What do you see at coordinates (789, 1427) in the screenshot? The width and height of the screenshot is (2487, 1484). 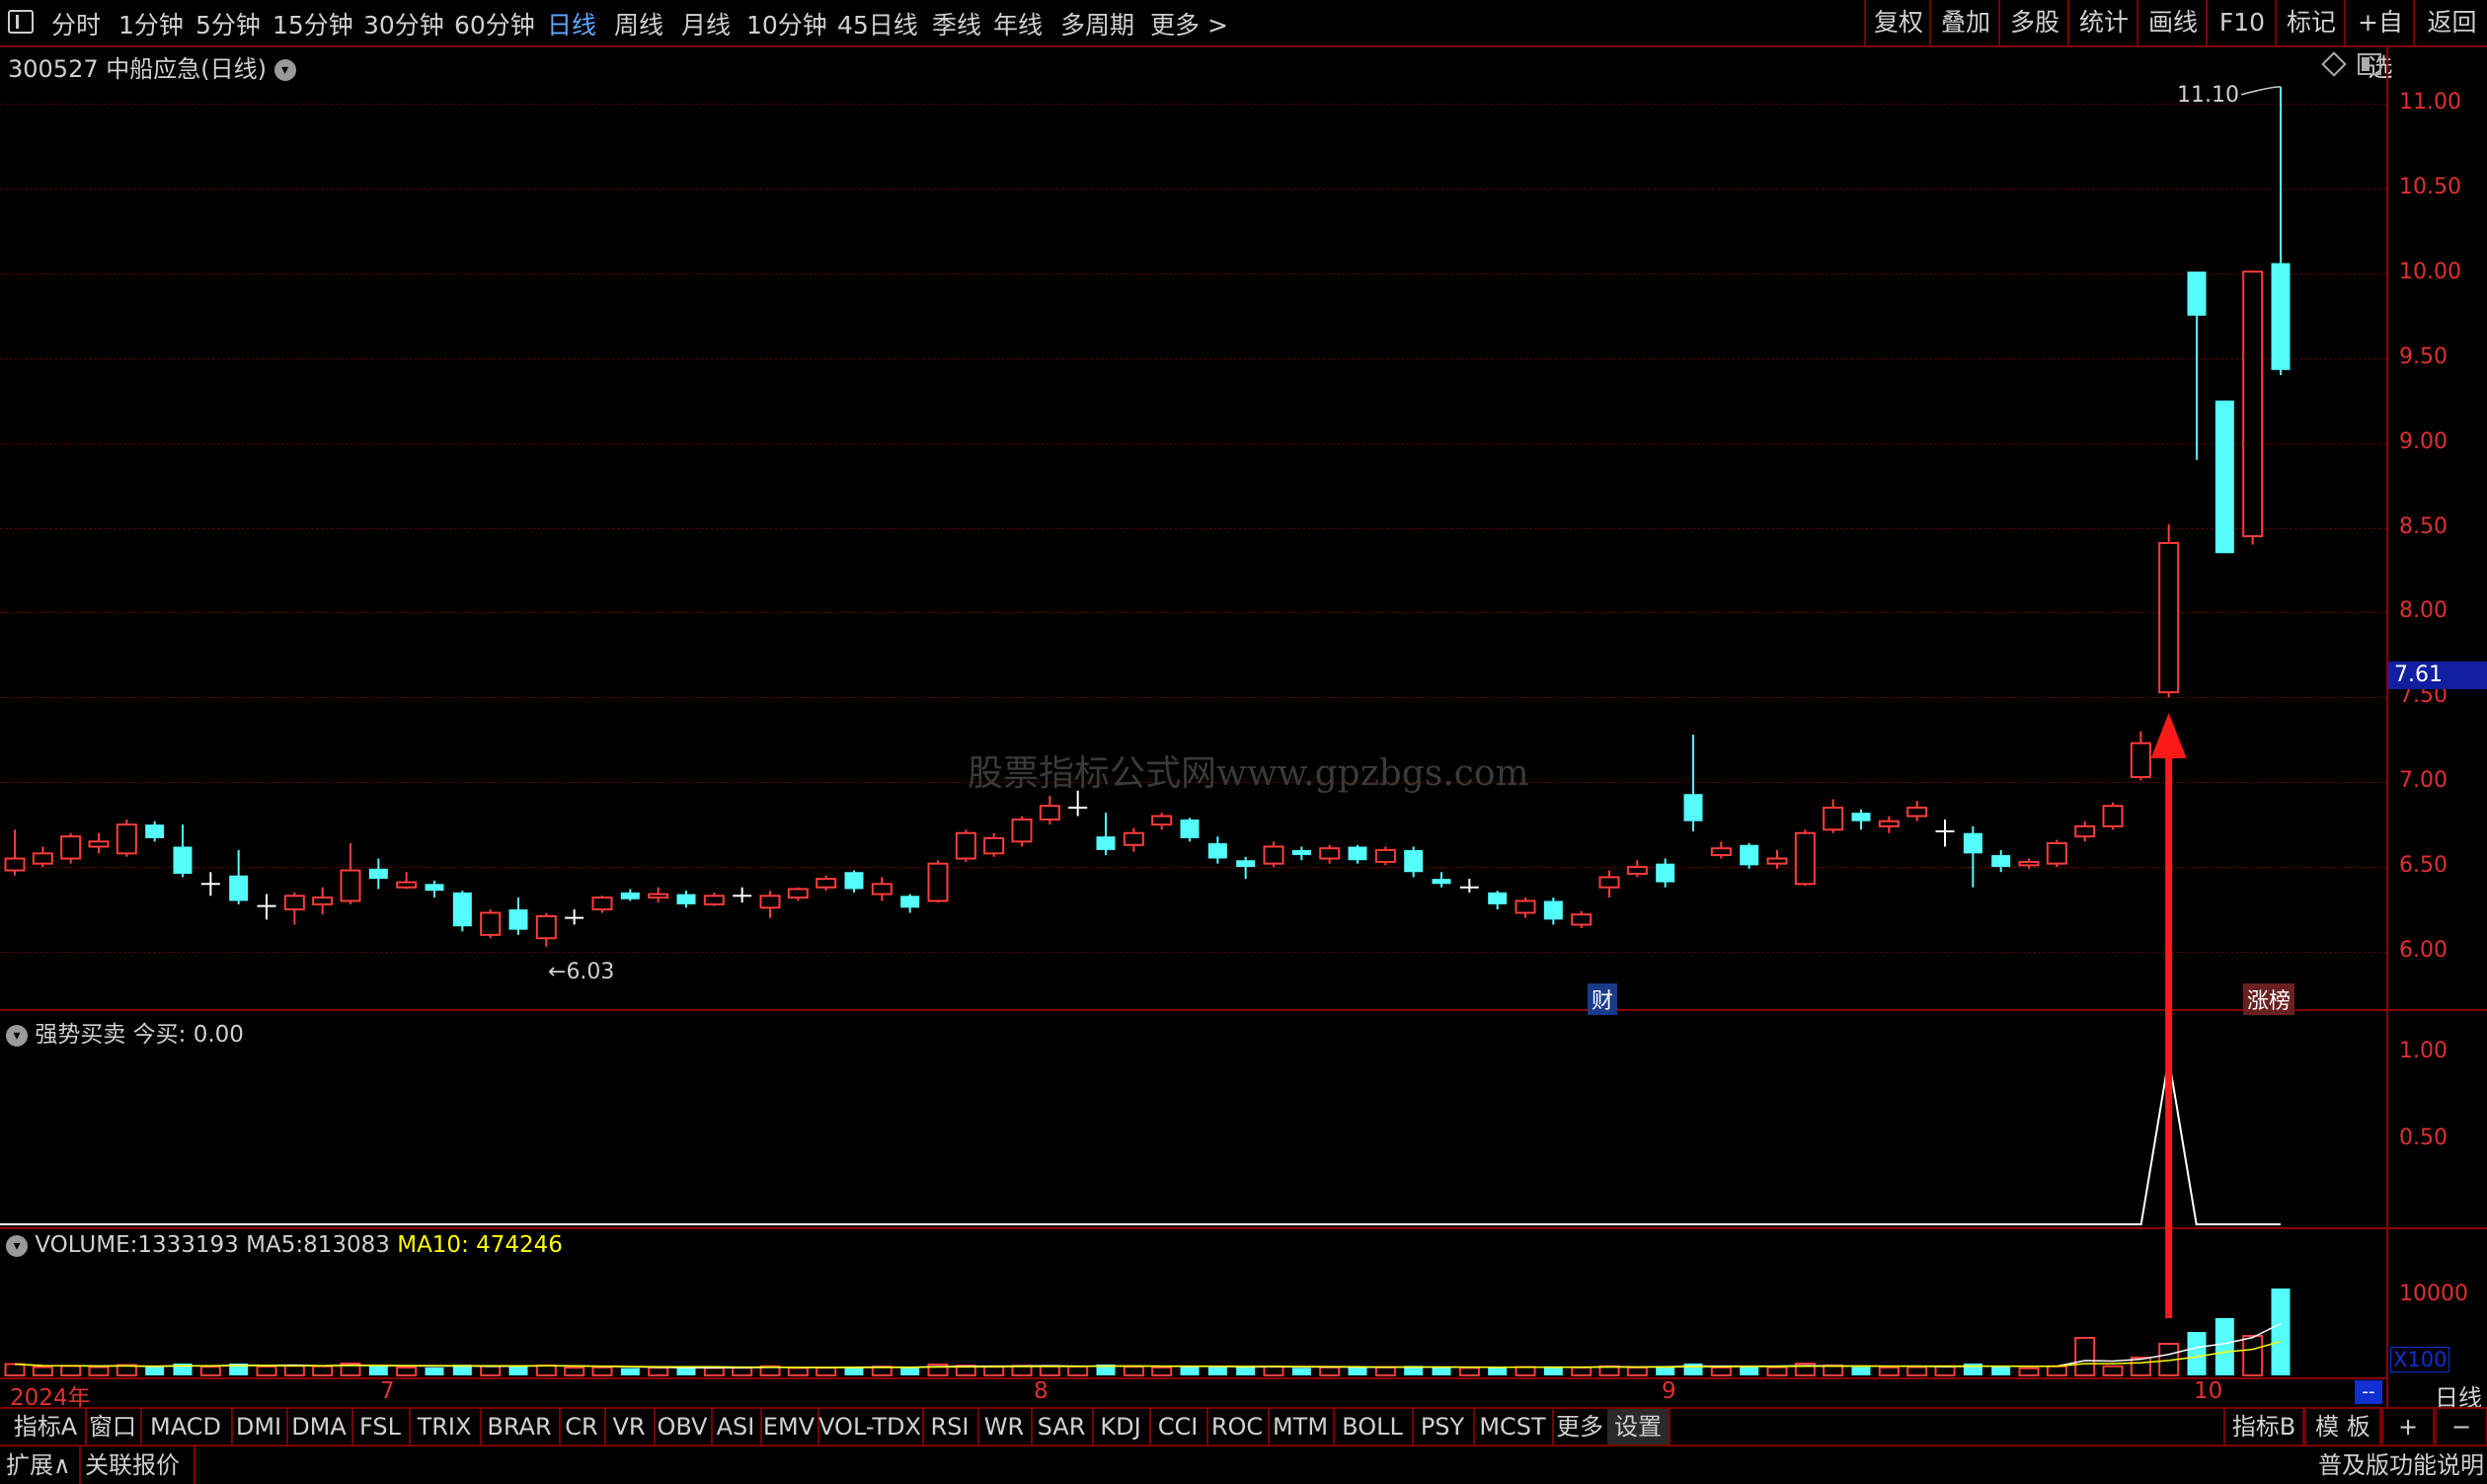 I see `indicator-tab-12: EMV` at bounding box center [789, 1427].